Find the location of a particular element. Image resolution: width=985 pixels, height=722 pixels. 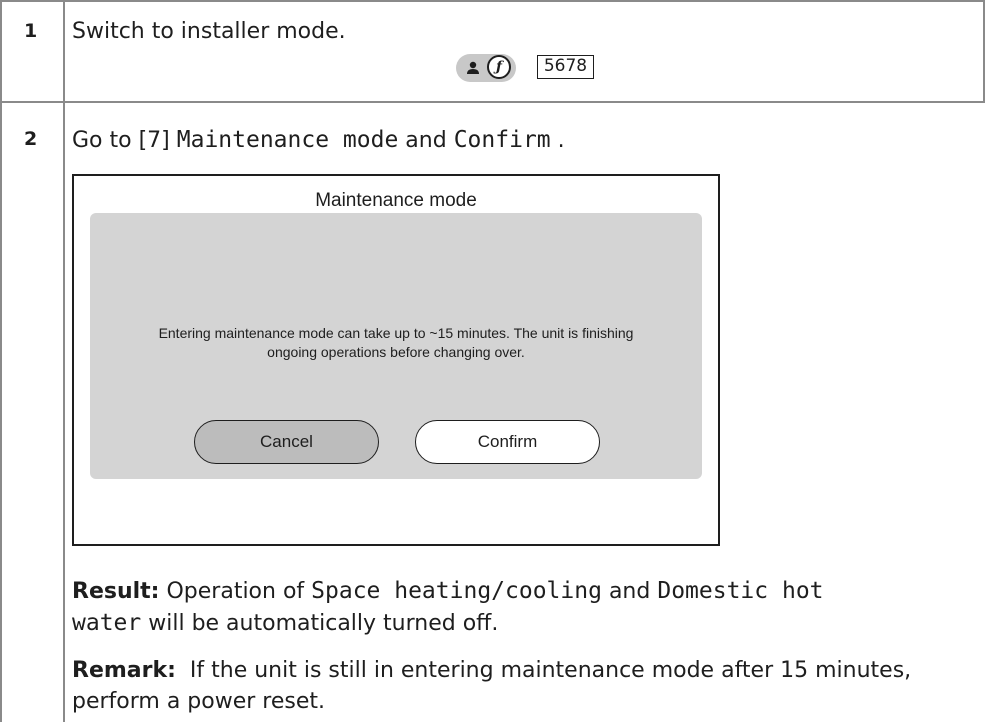

step-number: 1 is located at coordinates (31, 31).